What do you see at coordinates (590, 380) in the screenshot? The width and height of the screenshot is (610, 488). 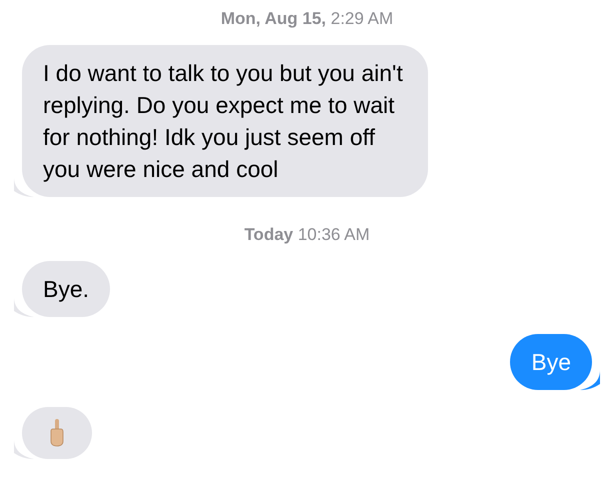 I see `bubble-tail` at bounding box center [590, 380].